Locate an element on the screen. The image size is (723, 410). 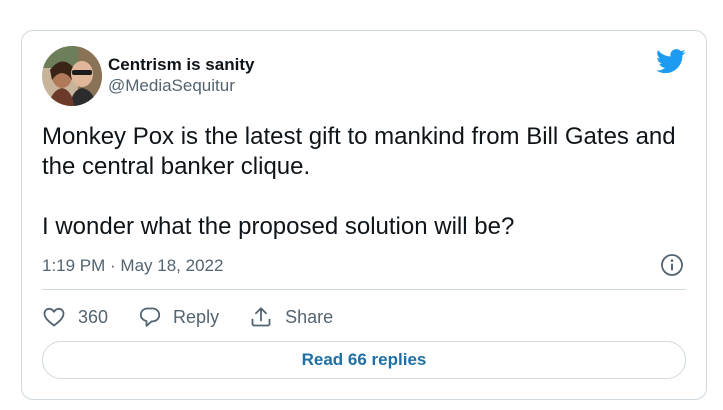
tweet-timestamp: 1:19 PM · May 18, 2022 is located at coordinates (132, 266).